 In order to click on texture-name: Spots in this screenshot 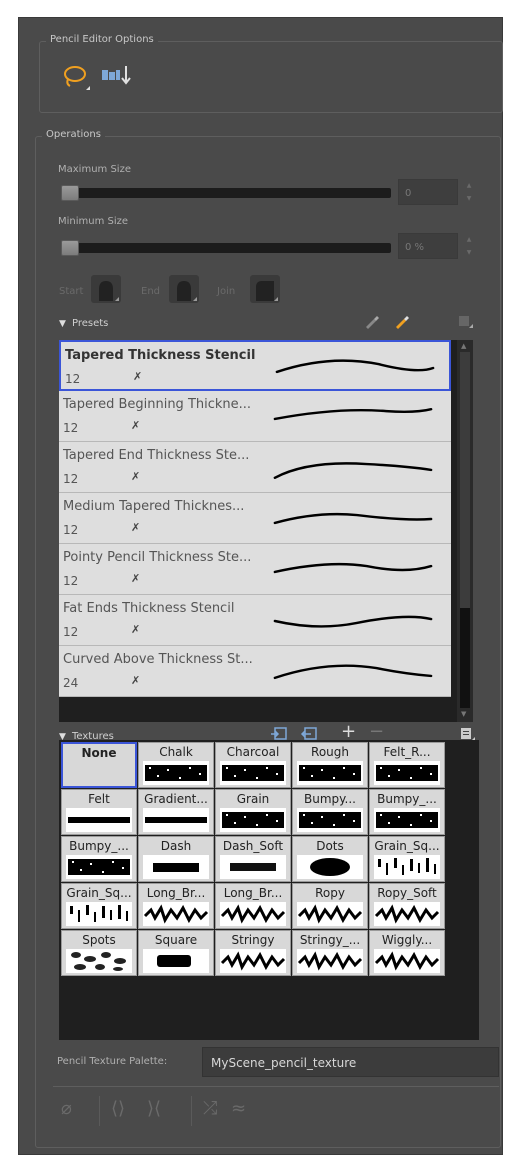, I will do `click(99, 940)`.